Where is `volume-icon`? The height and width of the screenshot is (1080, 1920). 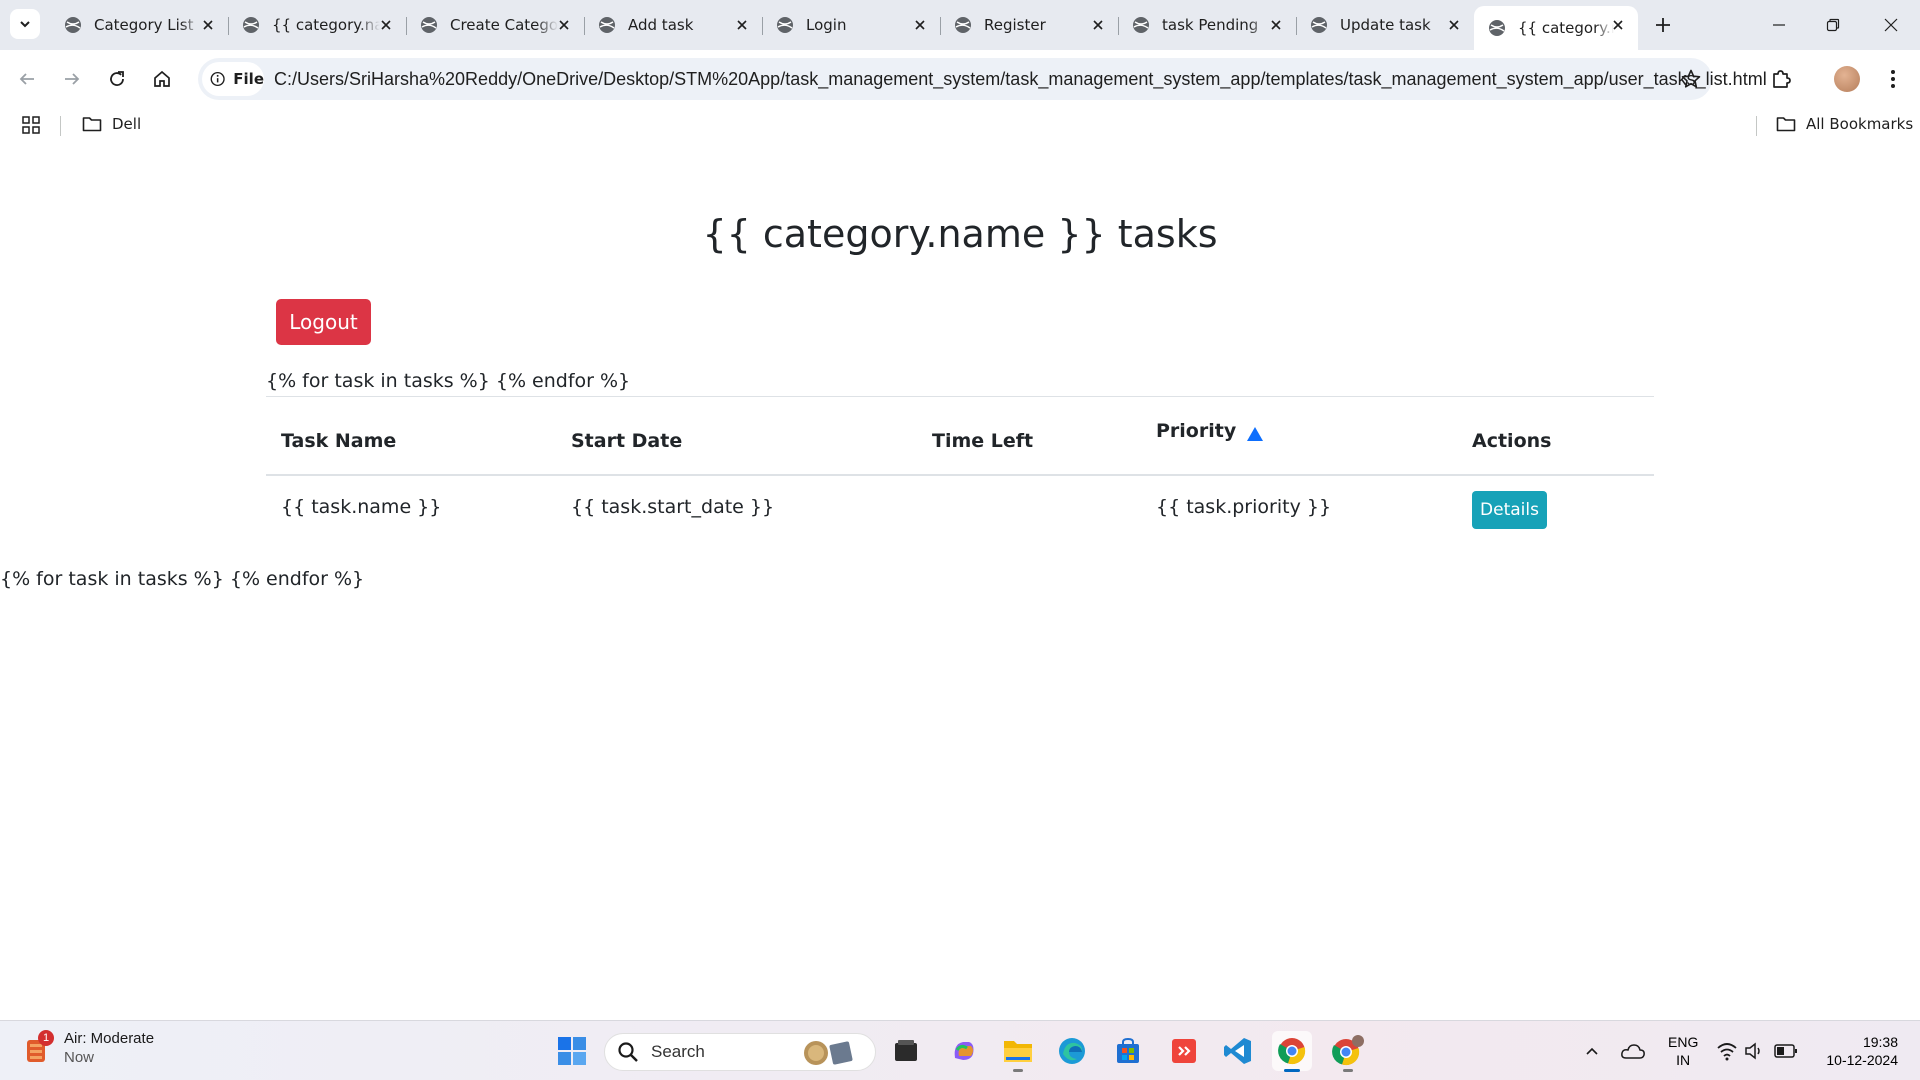 volume-icon is located at coordinates (1755, 1051).